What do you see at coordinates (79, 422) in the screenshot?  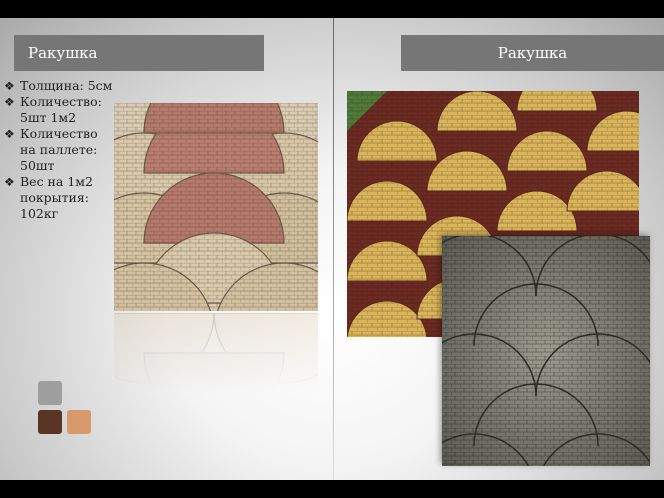 I see `color-swatch-peach` at bounding box center [79, 422].